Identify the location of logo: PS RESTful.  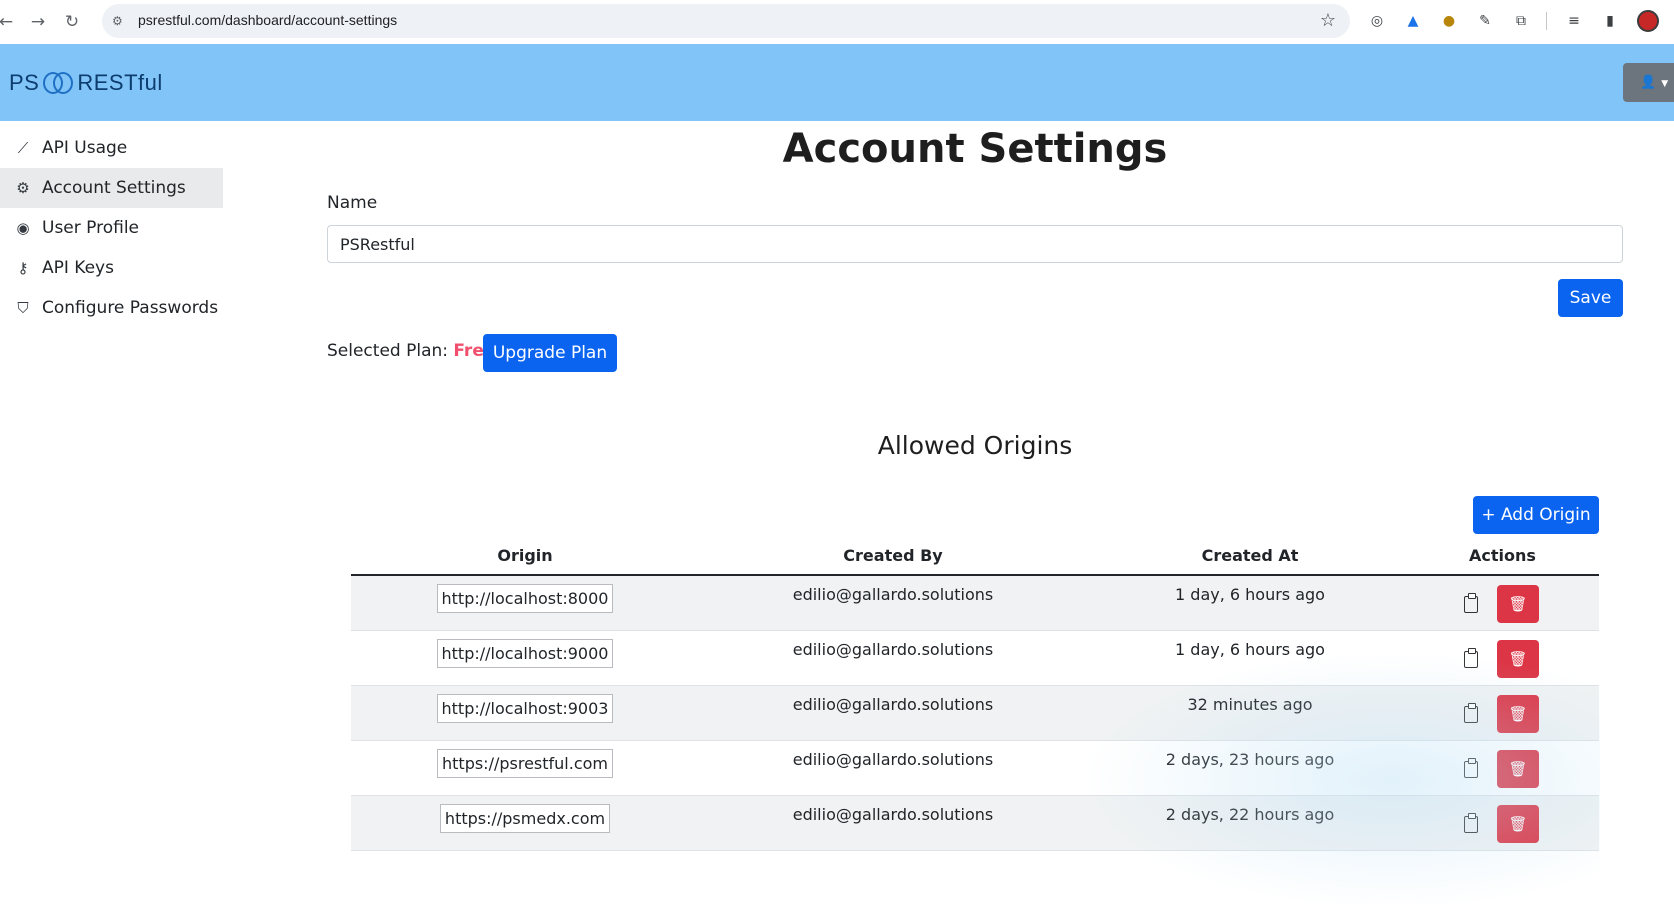
(86, 83).